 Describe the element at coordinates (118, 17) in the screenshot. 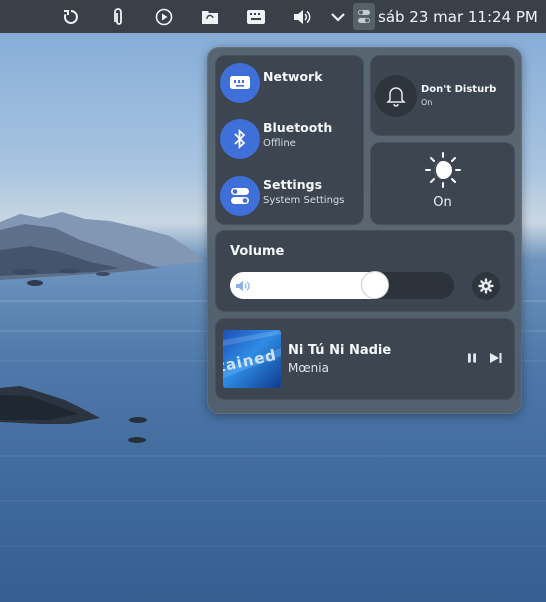

I see `paperclip-icon` at that location.